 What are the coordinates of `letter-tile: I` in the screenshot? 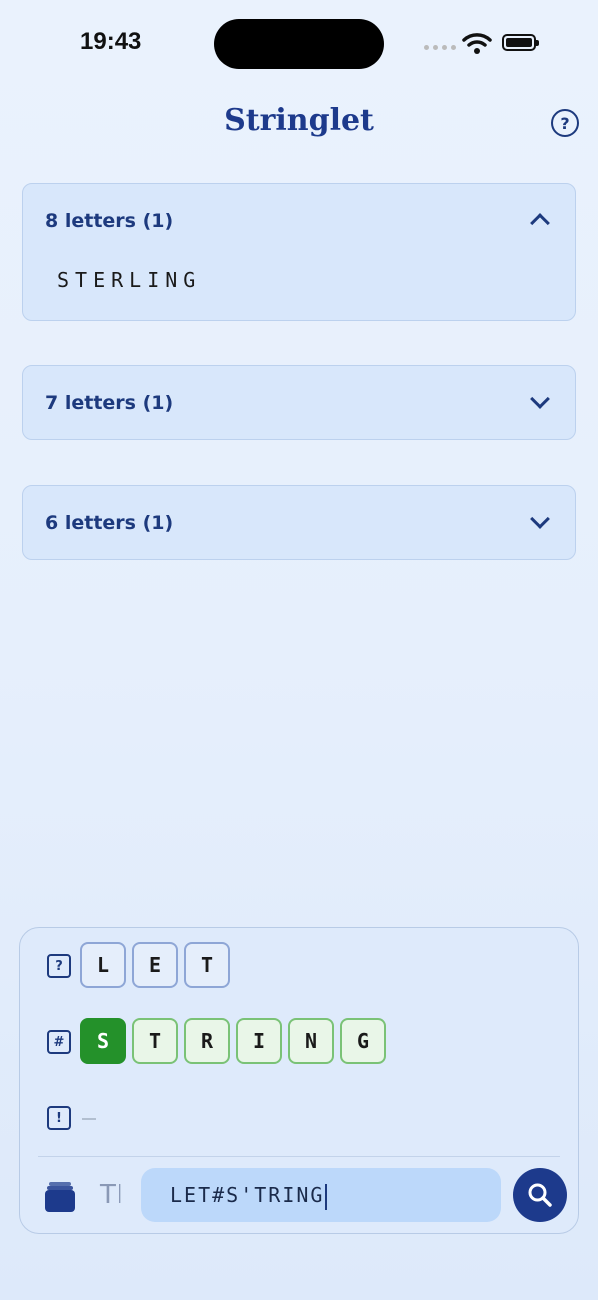 It's located at (259, 1041).